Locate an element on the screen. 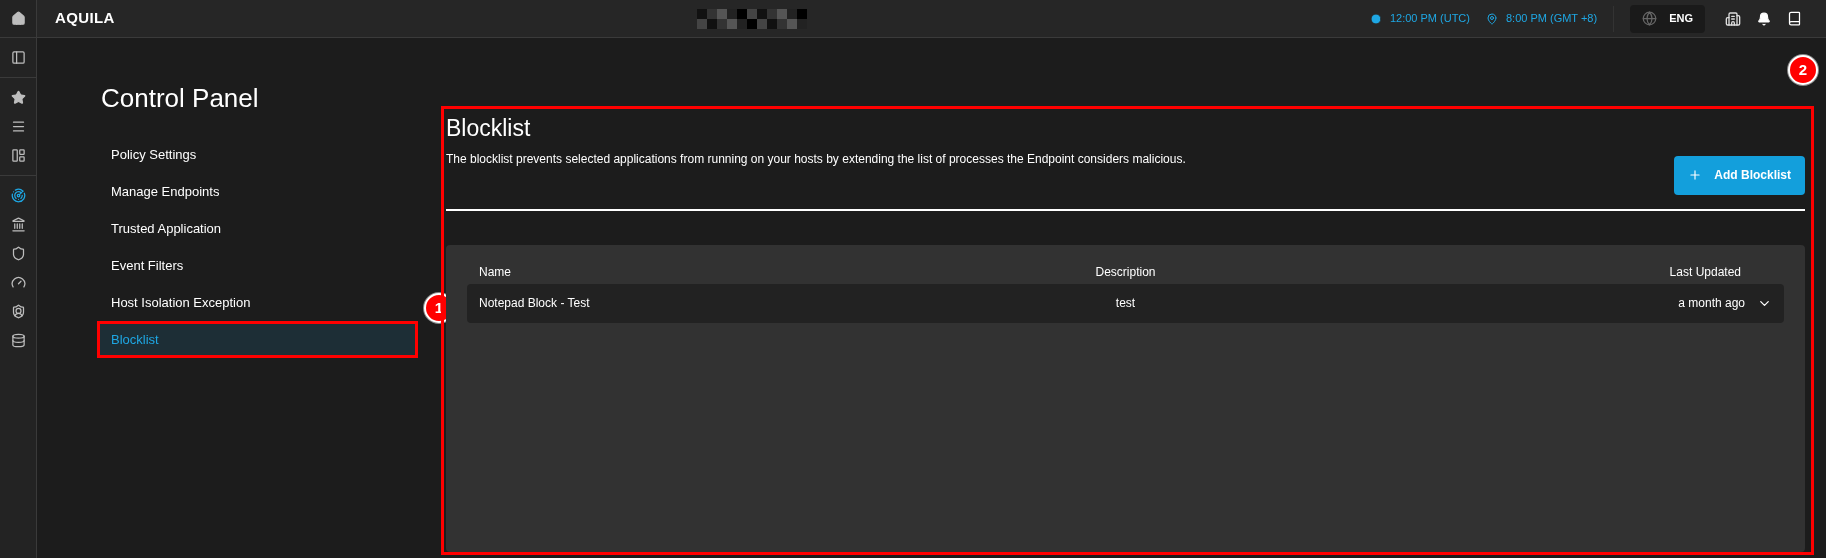 The image size is (1826, 558). database-icon is located at coordinates (18, 340).